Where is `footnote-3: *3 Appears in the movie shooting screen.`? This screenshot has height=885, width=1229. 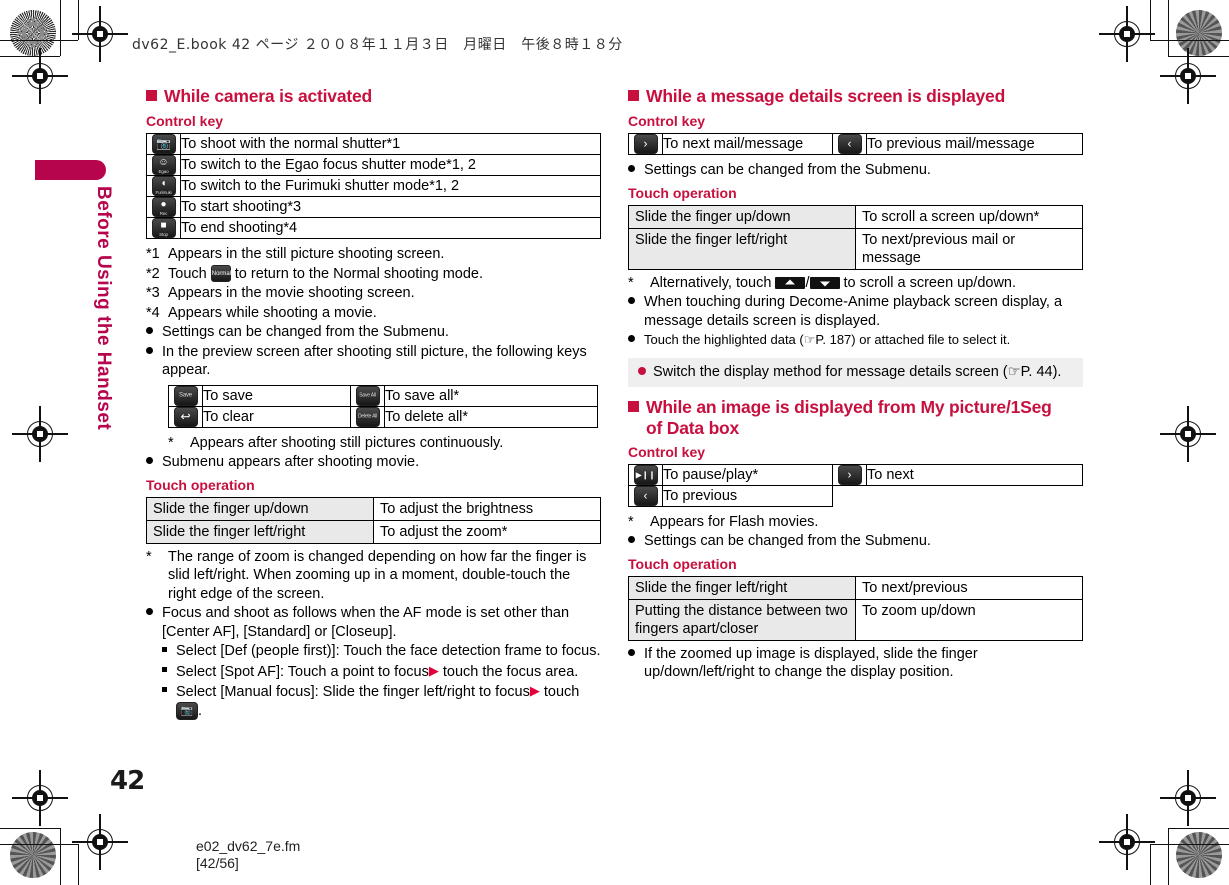 footnote-3: *3 Appears in the movie shooting screen. is located at coordinates (373, 293).